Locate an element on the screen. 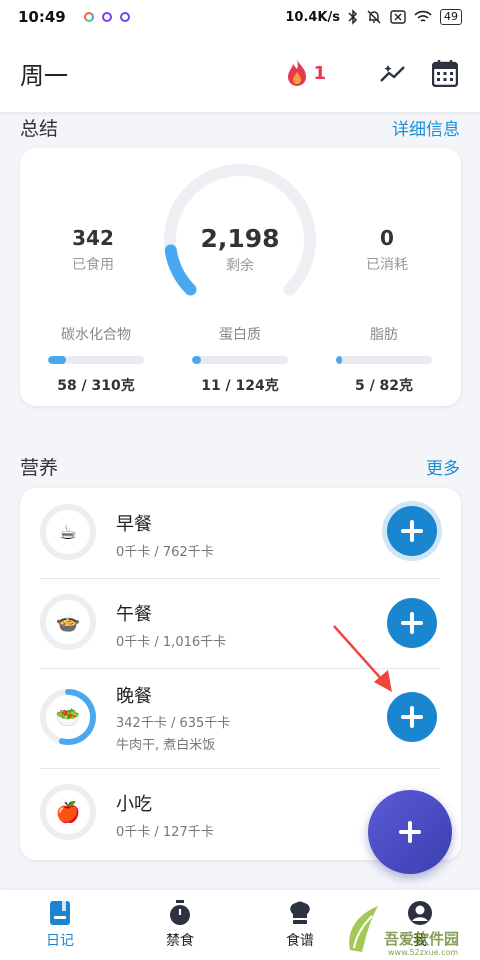 The width and height of the screenshot is (480, 960). more-link: 更多 is located at coordinates (443, 466).